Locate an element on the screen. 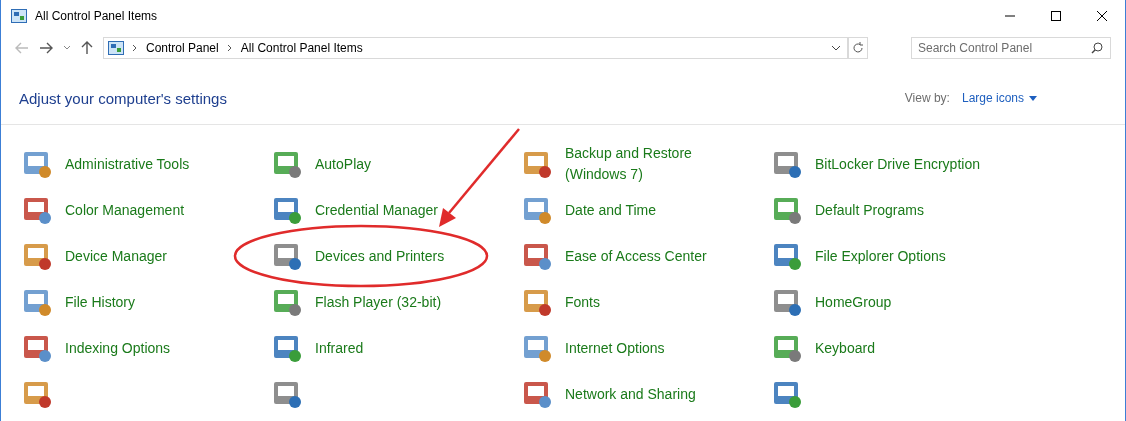  applet-link: Devices and Printers is located at coordinates (402, 256).